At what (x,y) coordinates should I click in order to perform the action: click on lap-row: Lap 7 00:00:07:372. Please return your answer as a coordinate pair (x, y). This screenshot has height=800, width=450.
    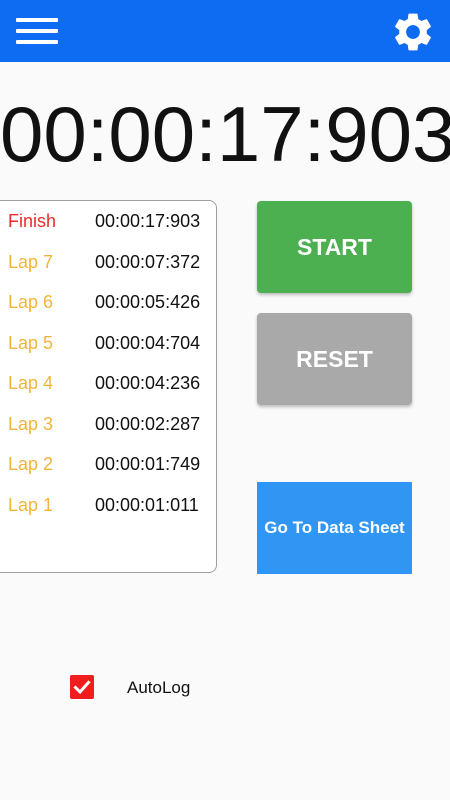
    Looking at the image, I should click on (108, 262).